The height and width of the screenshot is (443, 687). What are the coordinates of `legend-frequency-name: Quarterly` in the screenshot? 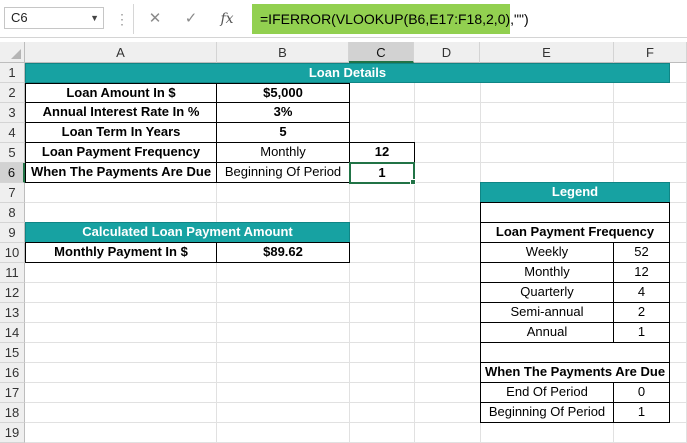 It's located at (547, 292).